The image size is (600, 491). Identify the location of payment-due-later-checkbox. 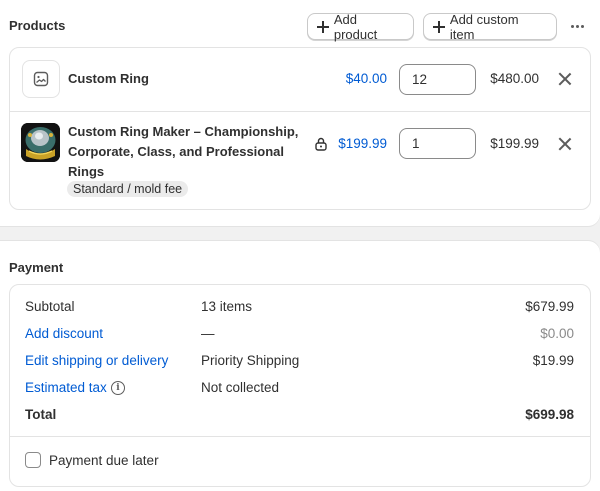
(33, 460).